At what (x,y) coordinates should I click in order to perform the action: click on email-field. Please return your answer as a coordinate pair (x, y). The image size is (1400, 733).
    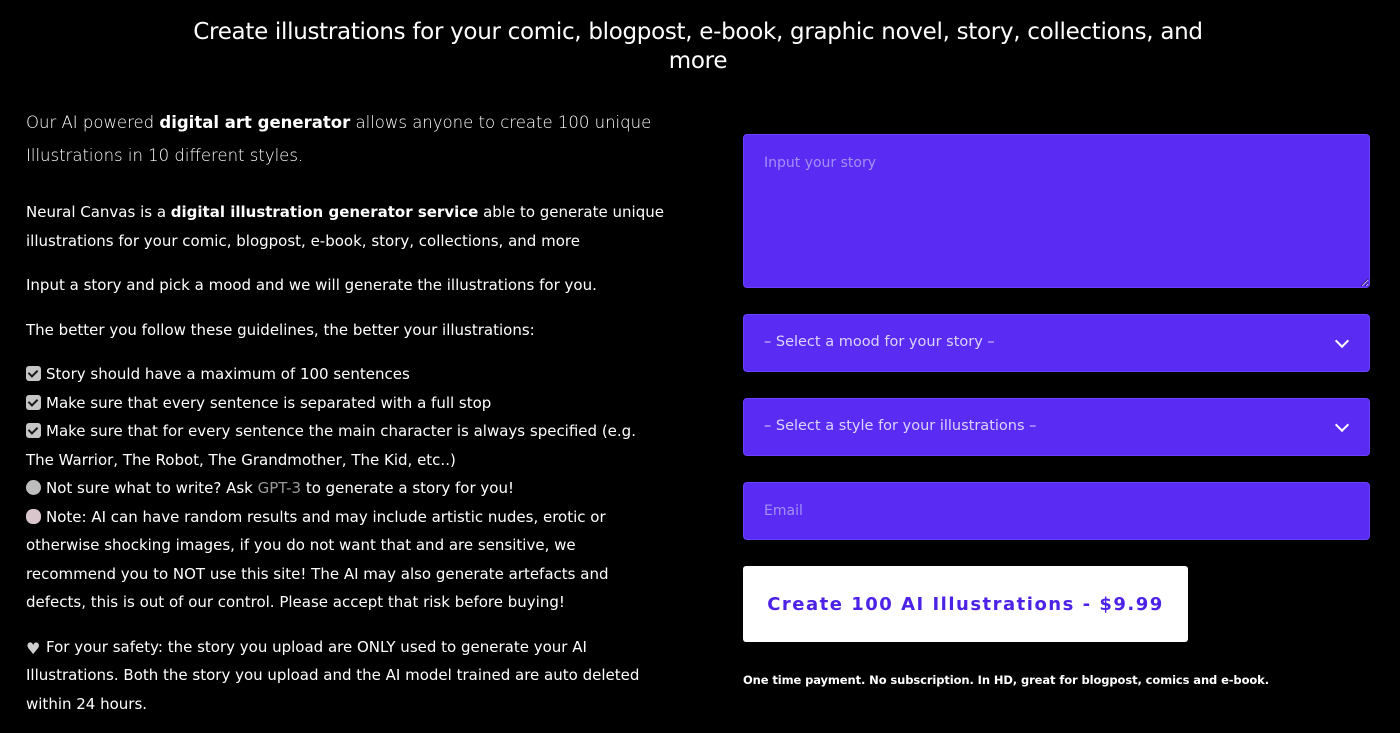
    Looking at the image, I should click on (1056, 511).